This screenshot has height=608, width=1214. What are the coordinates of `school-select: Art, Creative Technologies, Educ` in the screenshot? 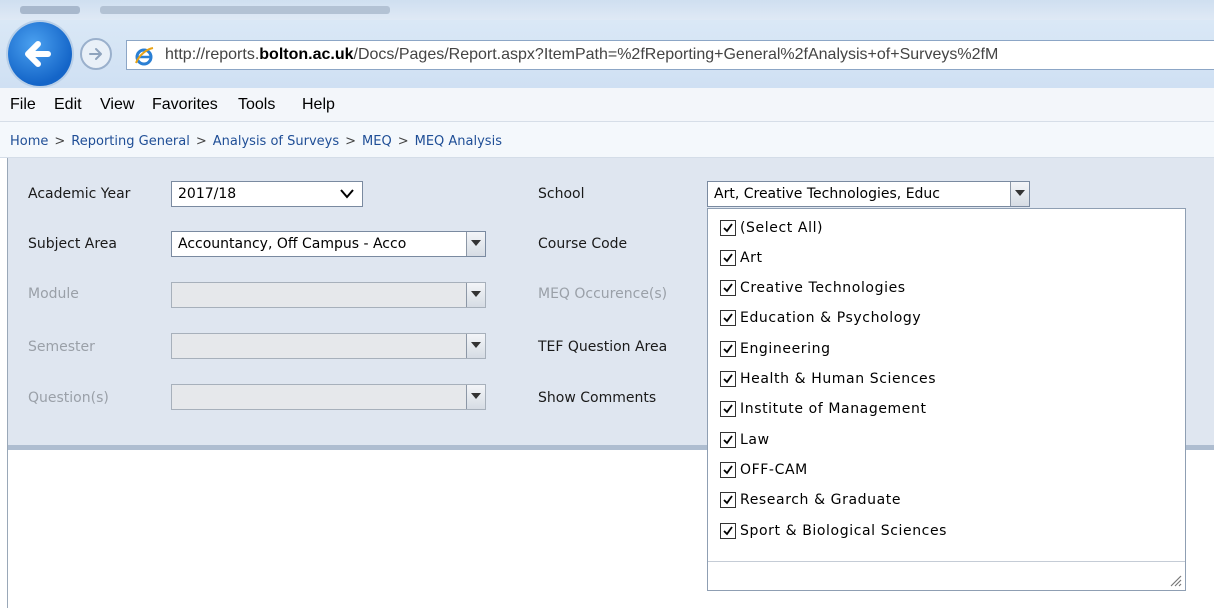 It's located at (868, 194).